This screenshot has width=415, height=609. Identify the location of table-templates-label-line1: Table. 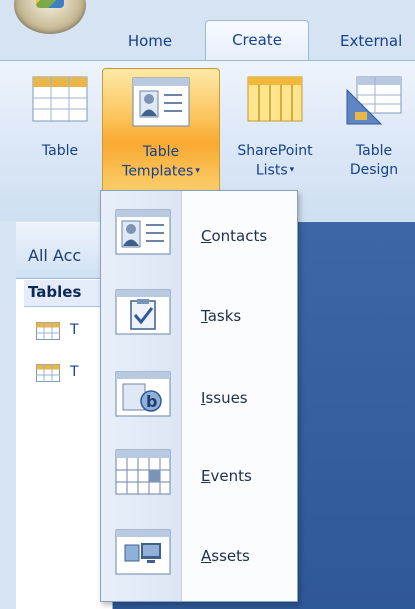
(161, 152).